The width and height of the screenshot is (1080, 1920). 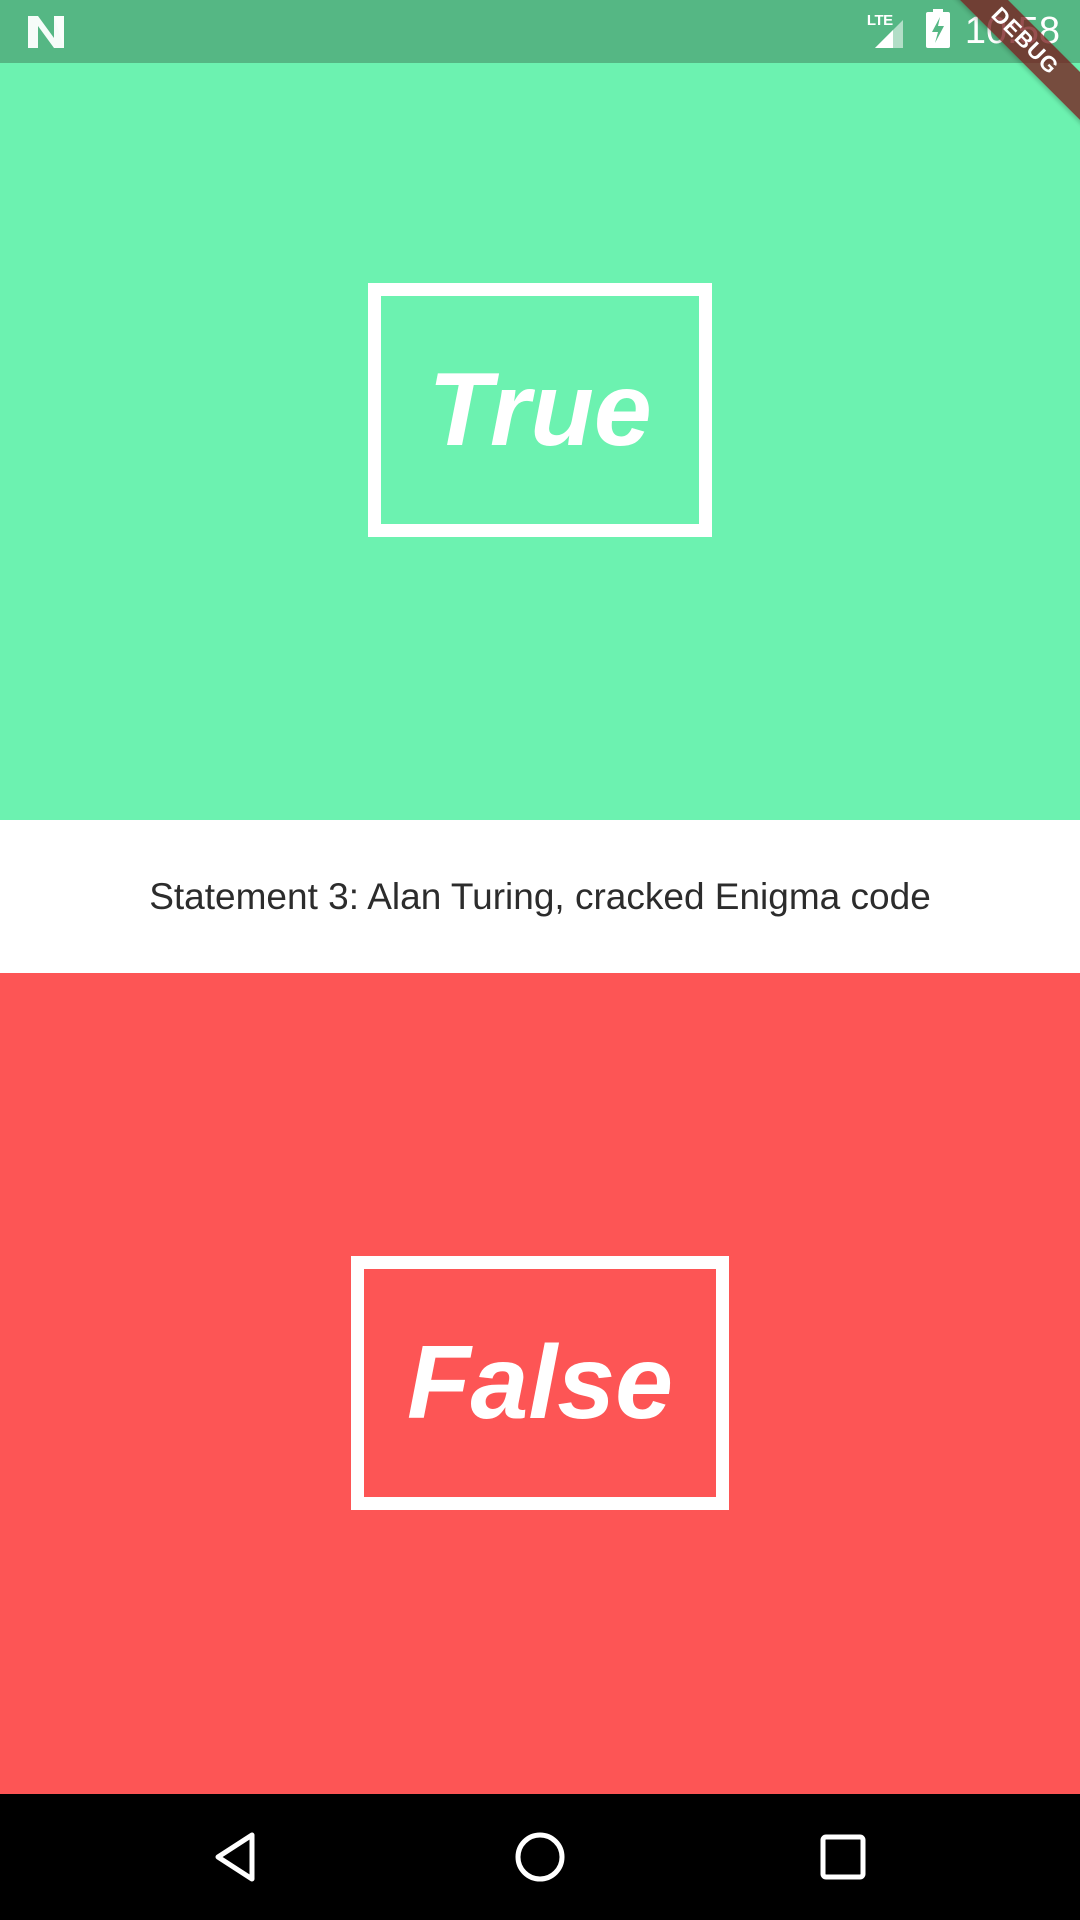 I want to click on n-logo-icon, so click(x=46, y=32).